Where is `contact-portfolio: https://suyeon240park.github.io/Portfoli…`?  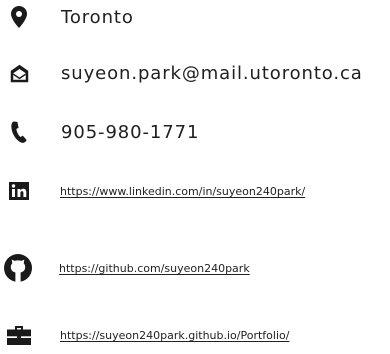 contact-portfolio: https://suyeon240park.github.io/Portfoli… is located at coordinates (195, 335).